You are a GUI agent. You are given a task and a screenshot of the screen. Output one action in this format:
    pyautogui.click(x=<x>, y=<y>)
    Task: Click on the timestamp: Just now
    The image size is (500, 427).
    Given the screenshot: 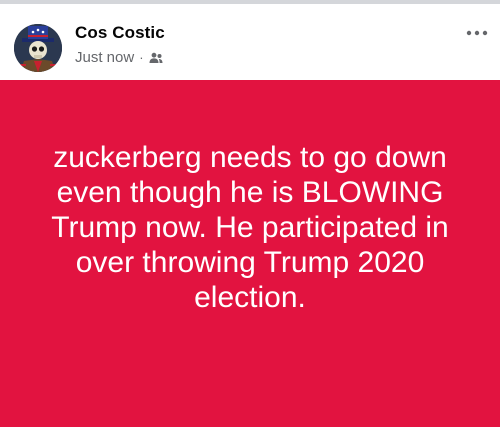 What is the action you would take?
    pyautogui.click(x=104, y=57)
    